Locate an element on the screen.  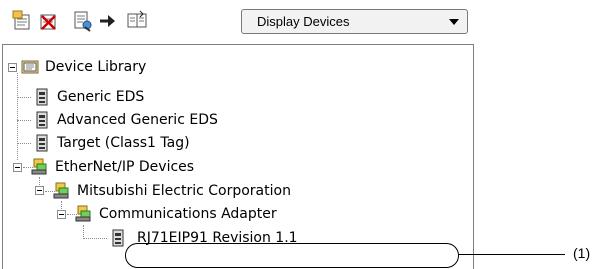
tree-item-device-library: Device Library is located at coordinates (83, 67).